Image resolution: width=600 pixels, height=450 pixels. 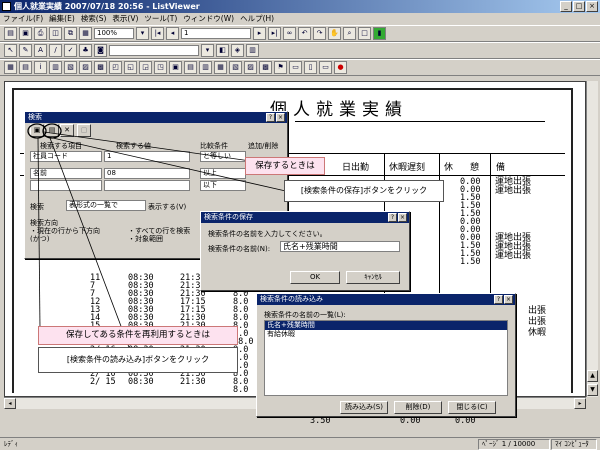 I want to click on callout-save-when: 保存するときは, so click(x=285, y=166).